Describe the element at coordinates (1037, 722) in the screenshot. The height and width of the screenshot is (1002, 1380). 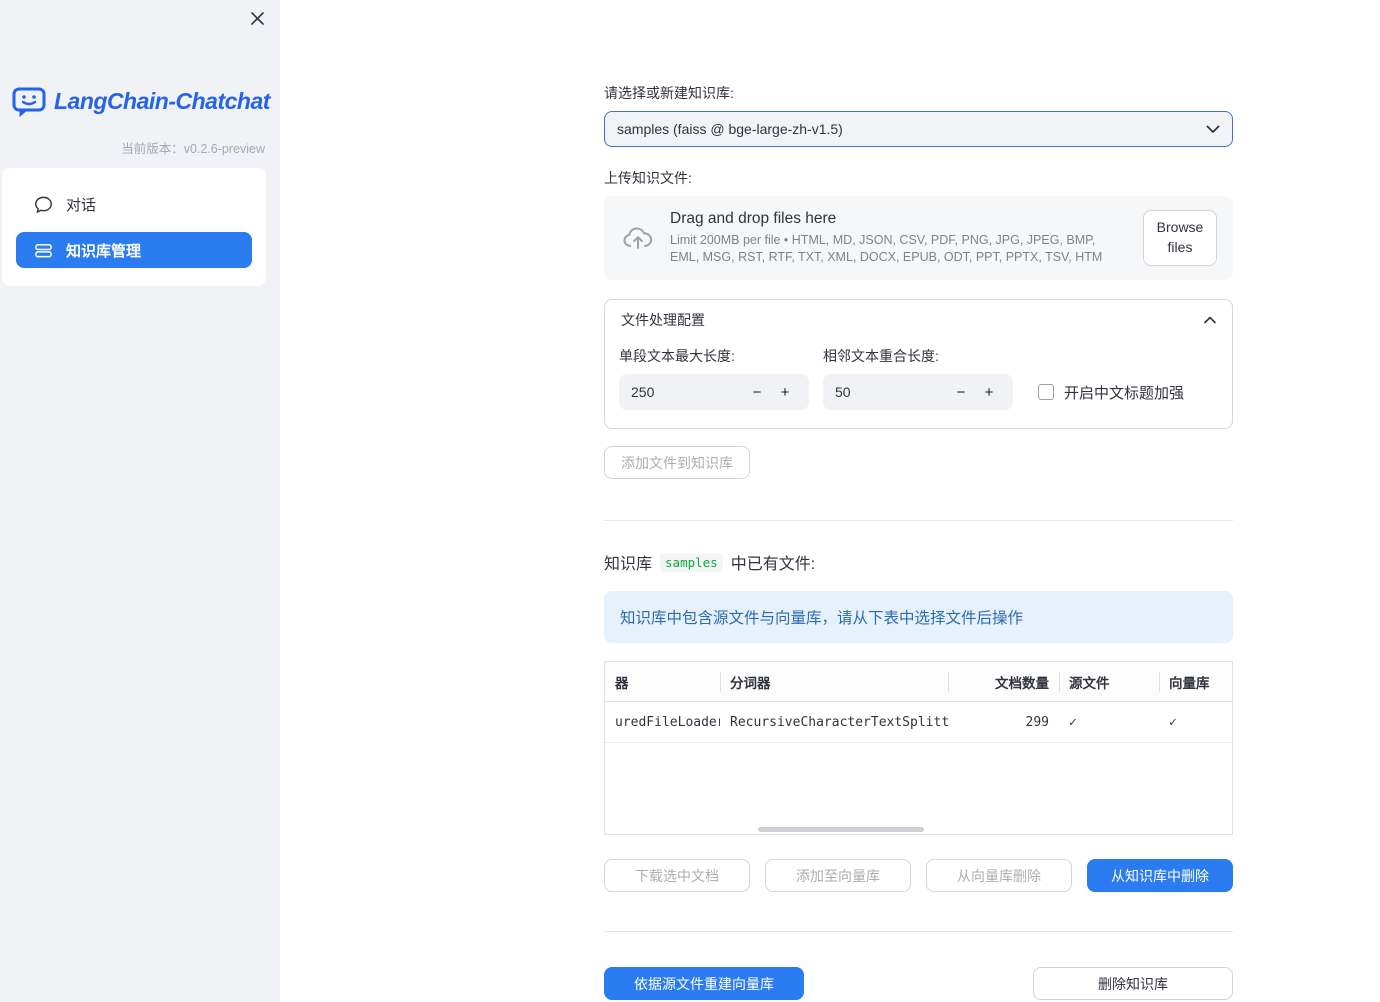
I see `cell-doc-count: 299` at that location.